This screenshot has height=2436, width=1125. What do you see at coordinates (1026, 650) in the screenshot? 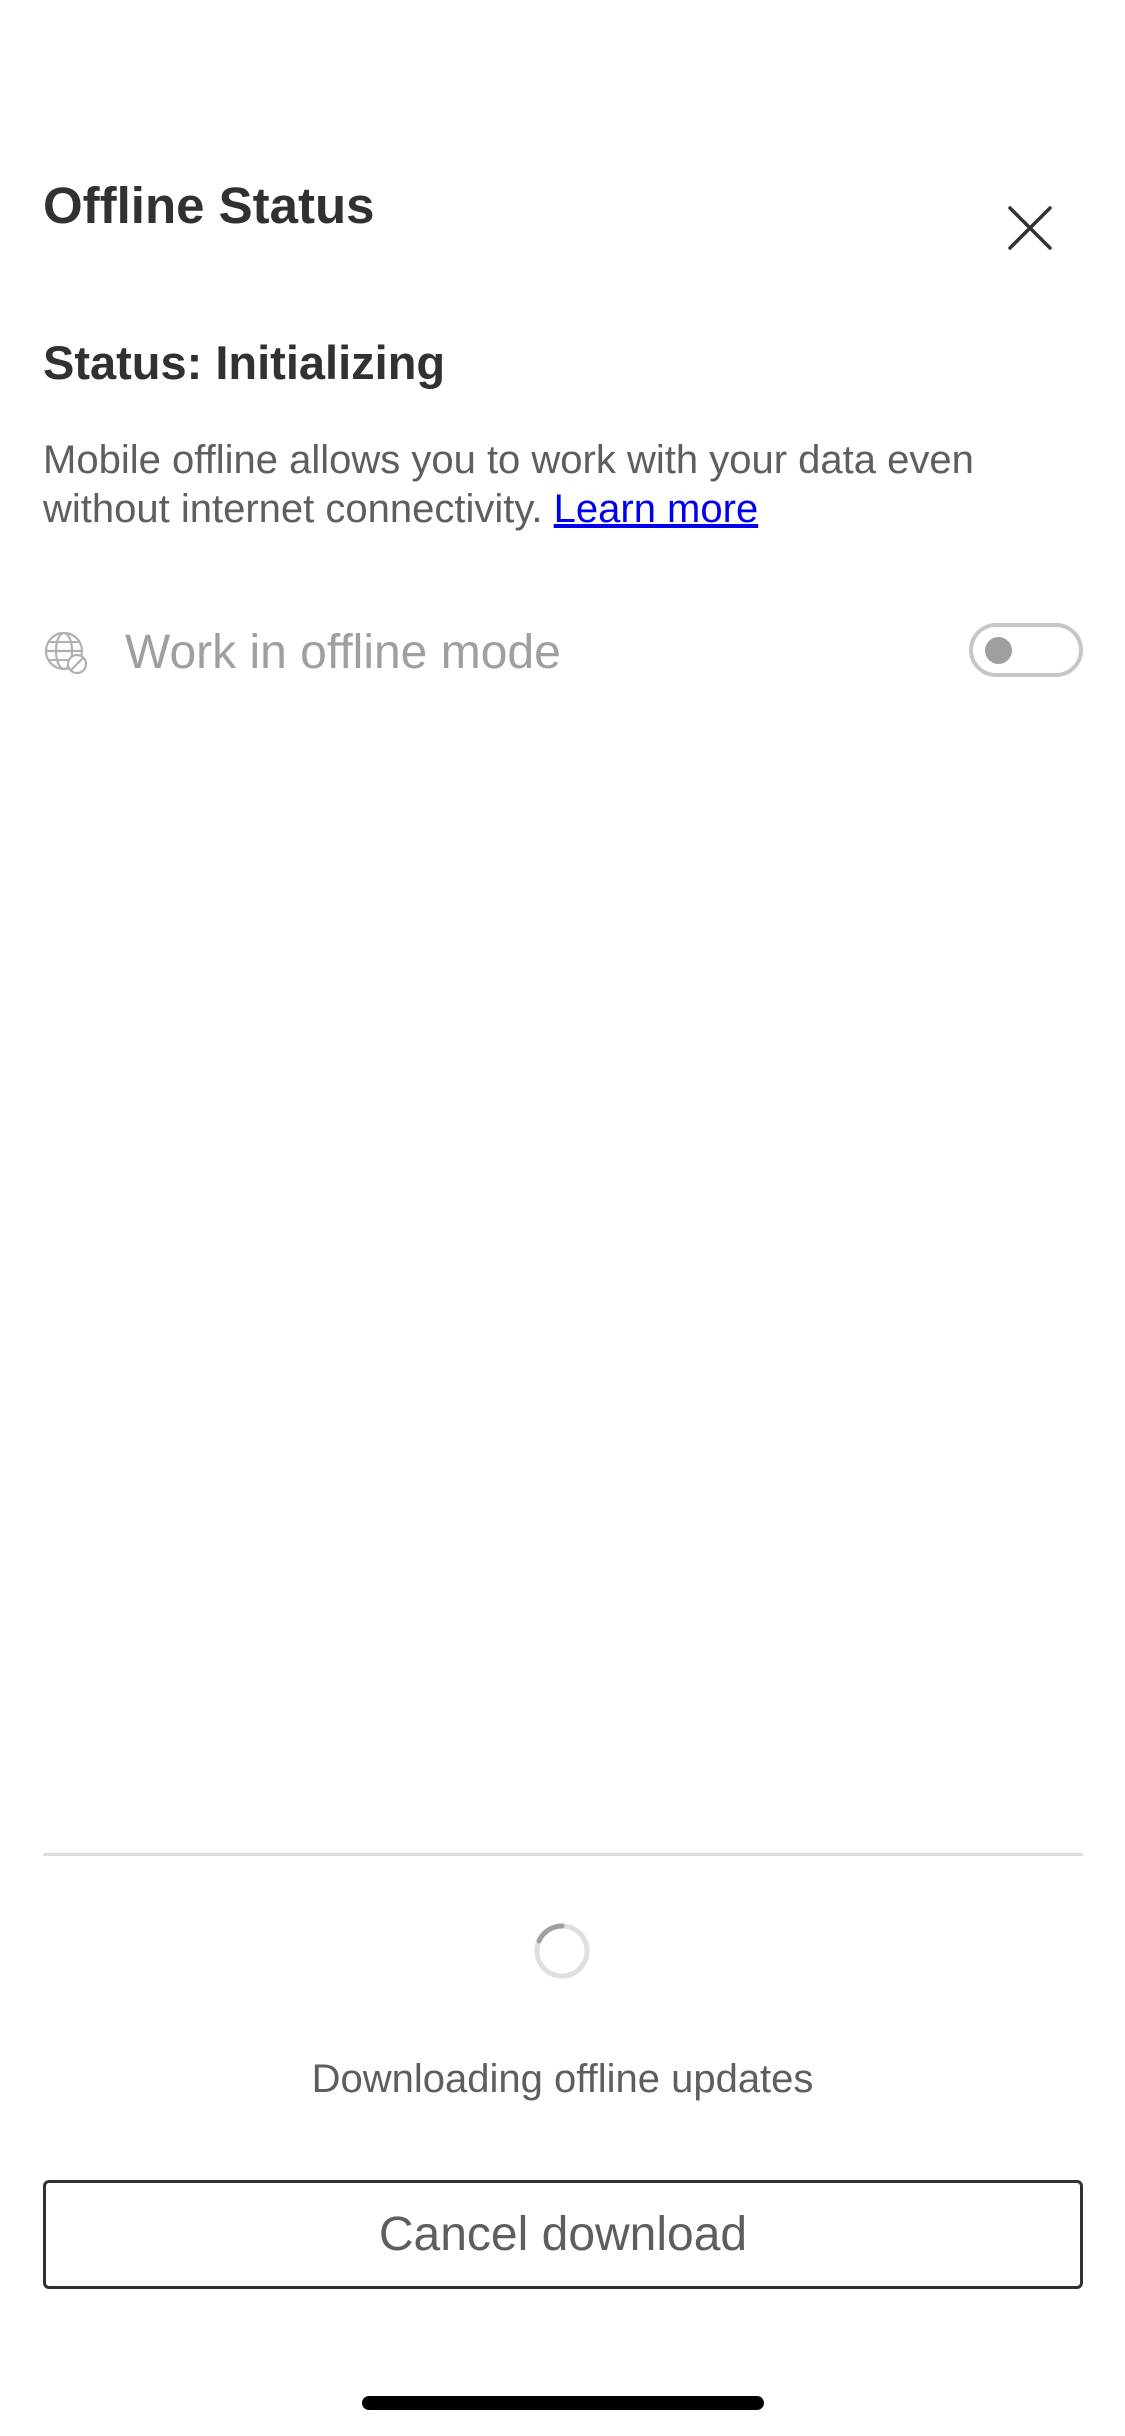
I see `offline-mode-toggle` at bounding box center [1026, 650].